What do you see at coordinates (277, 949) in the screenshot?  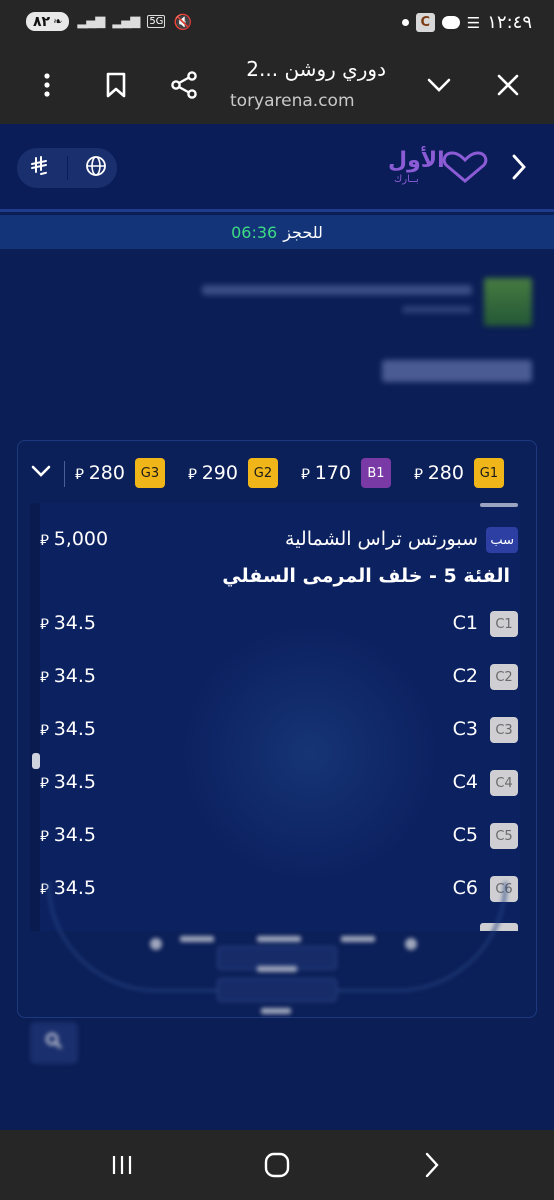 I see `stadium-map-blurred` at bounding box center [277, 949].